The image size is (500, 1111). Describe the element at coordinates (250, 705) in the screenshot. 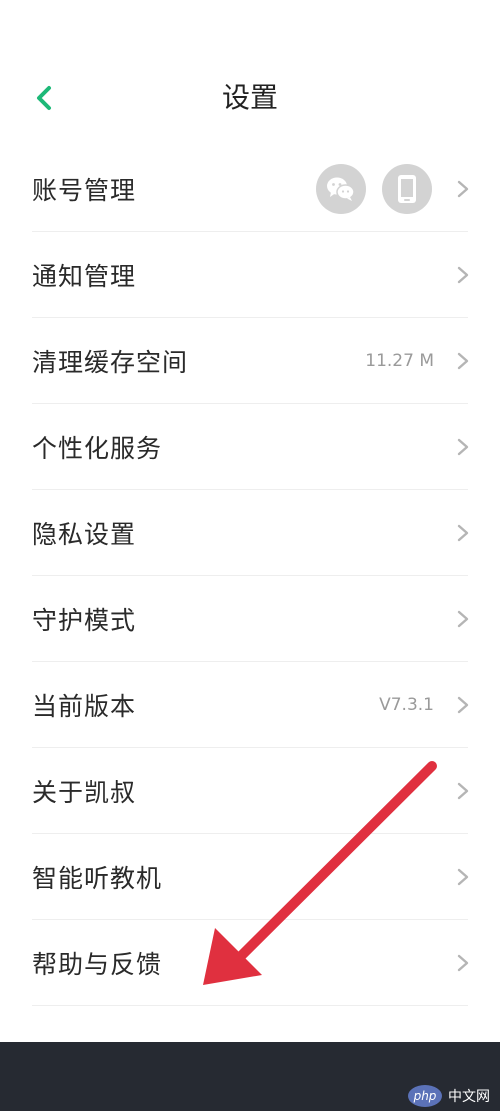

I see `settings-item-version: 当前版本 V7.3.1` at that location.